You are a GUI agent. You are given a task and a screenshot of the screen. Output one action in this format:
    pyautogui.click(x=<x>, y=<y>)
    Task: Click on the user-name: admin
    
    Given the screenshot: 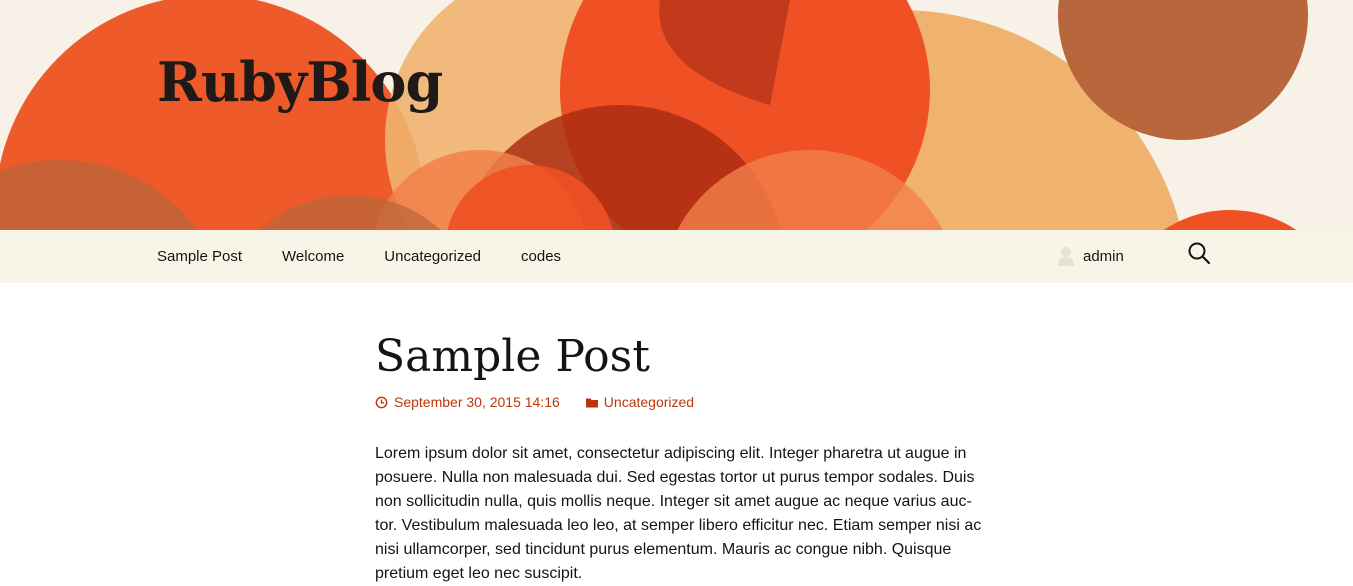 What is the action you would take?
    pyautogui.click(x=1103, y=256)
    